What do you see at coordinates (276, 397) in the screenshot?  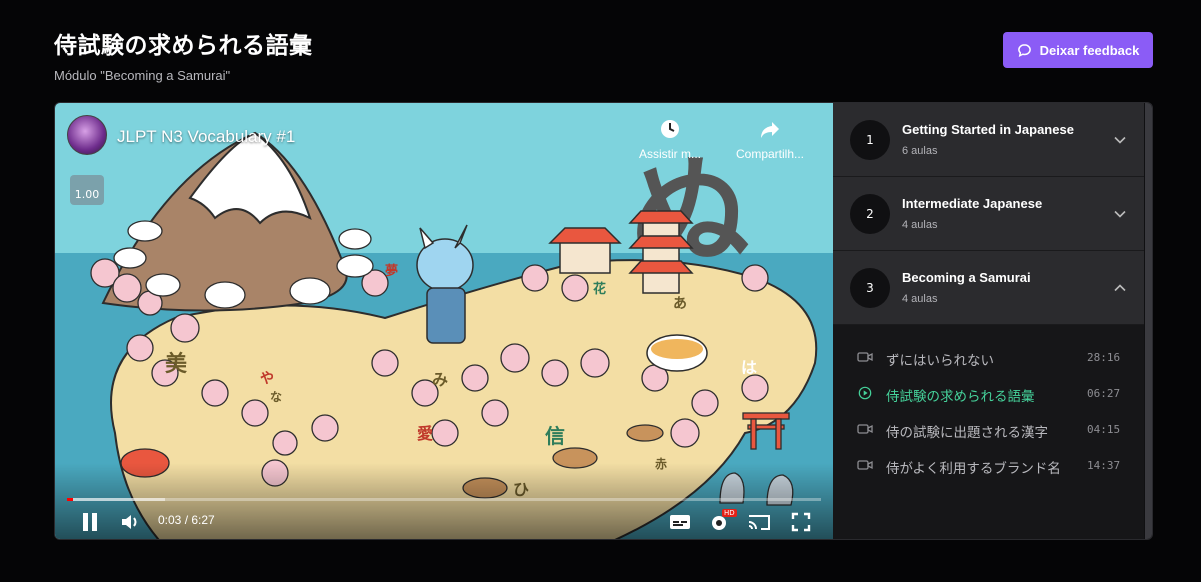 I see `scene-kana: な` at bounding box center [276, 397].